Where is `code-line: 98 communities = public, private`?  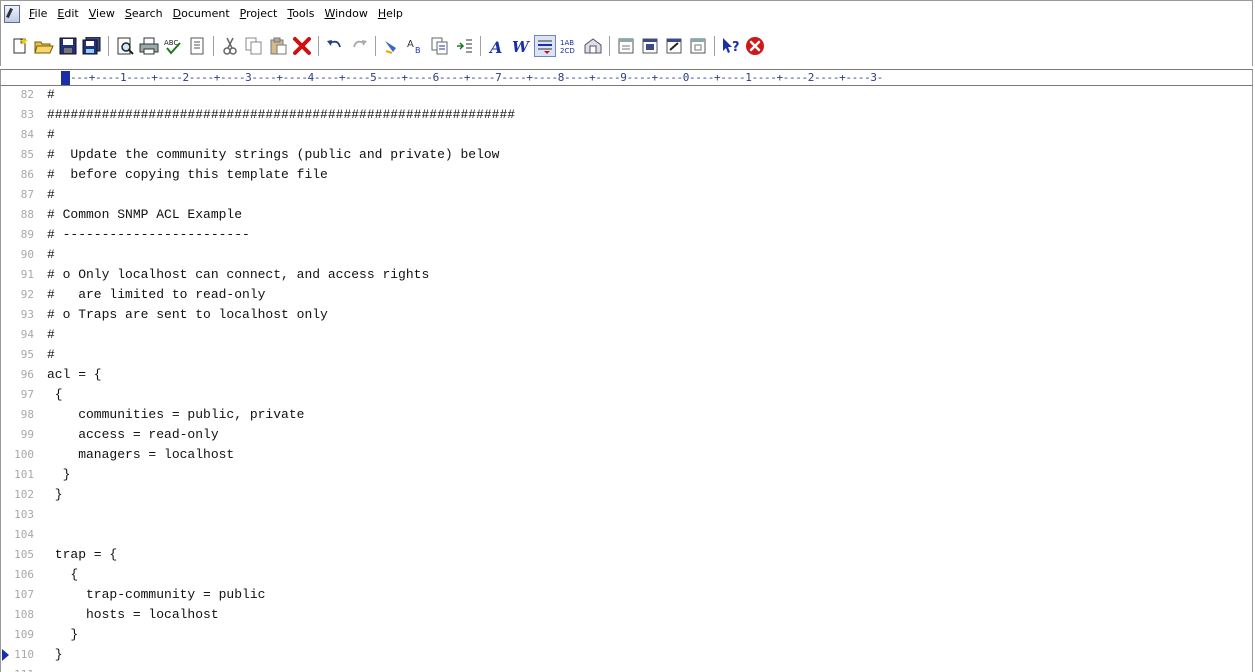
code-line: 98 communities = public, private is located at coordinates (626, 415).